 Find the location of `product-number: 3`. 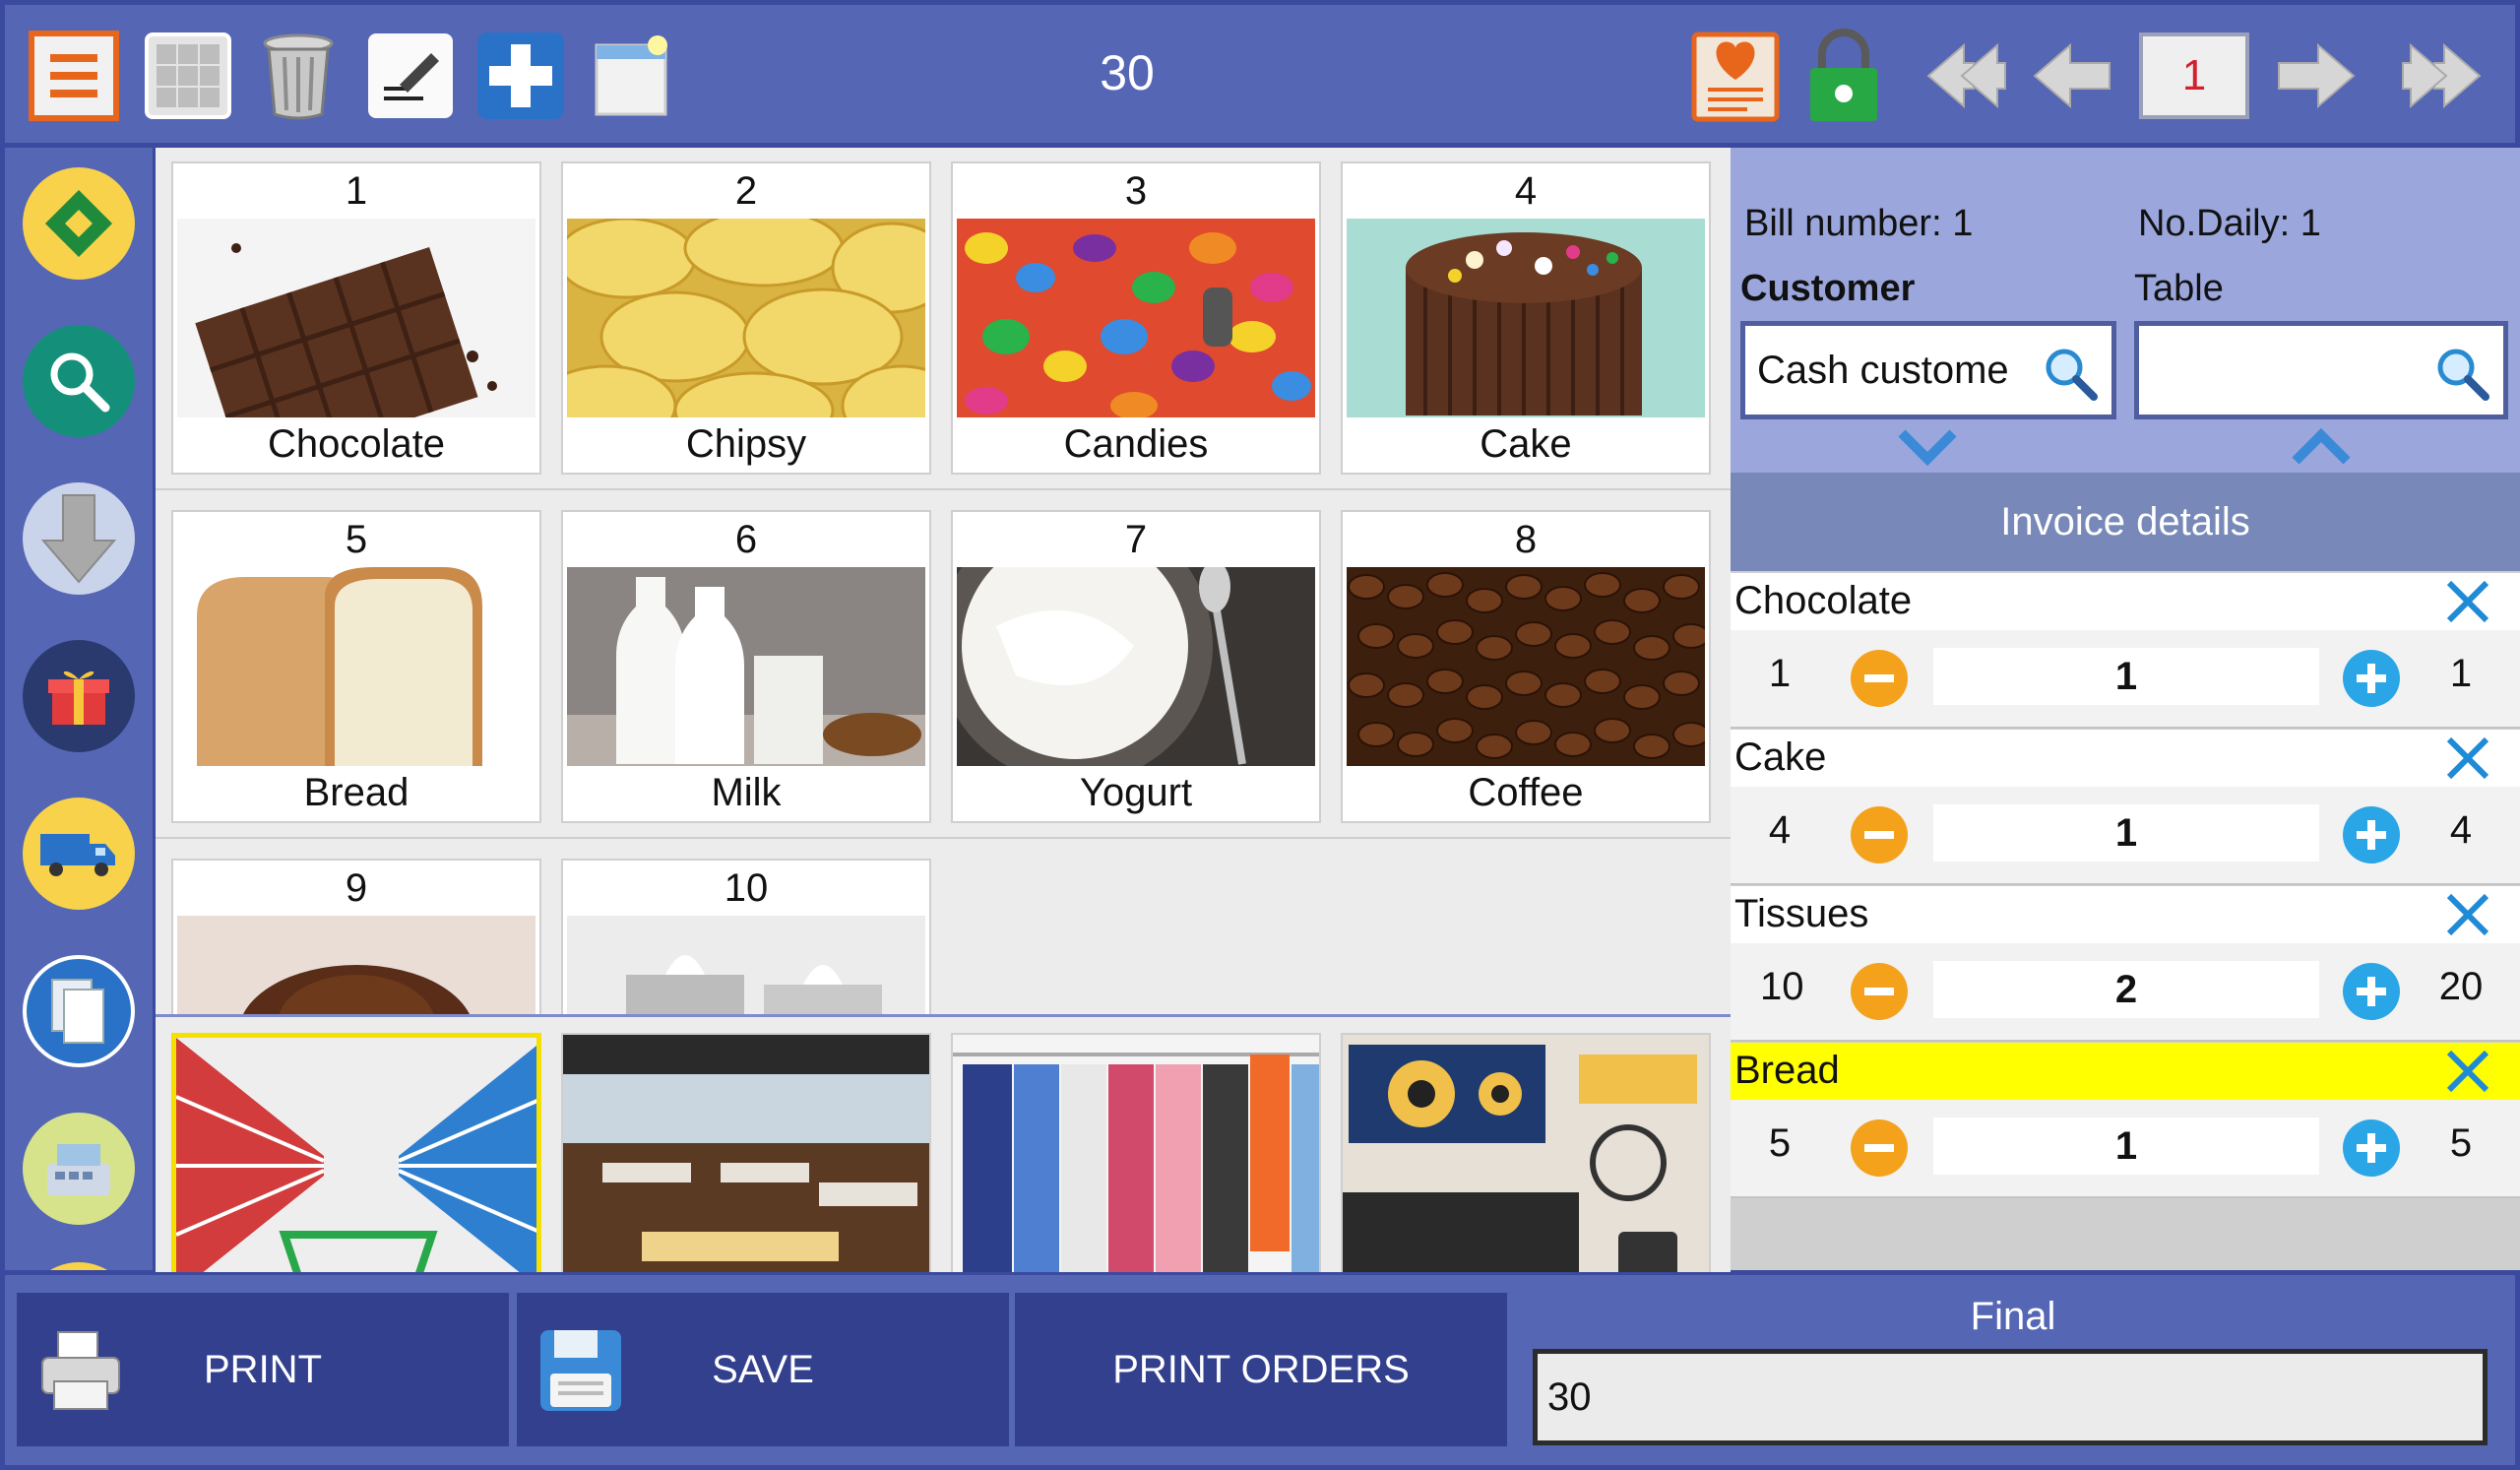

product-number: 3 is located at coordinates (1136, 191).